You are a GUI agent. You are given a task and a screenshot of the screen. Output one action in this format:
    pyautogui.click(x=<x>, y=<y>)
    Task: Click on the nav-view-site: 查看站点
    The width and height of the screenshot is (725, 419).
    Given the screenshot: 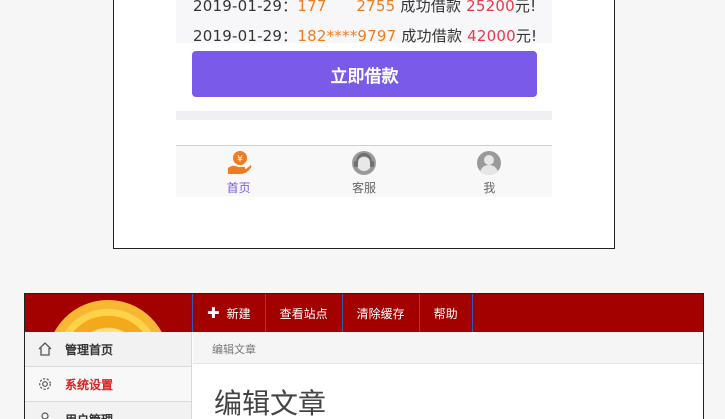 What is the action you would take?
    pyautogui.click(x=303, y=313)
    